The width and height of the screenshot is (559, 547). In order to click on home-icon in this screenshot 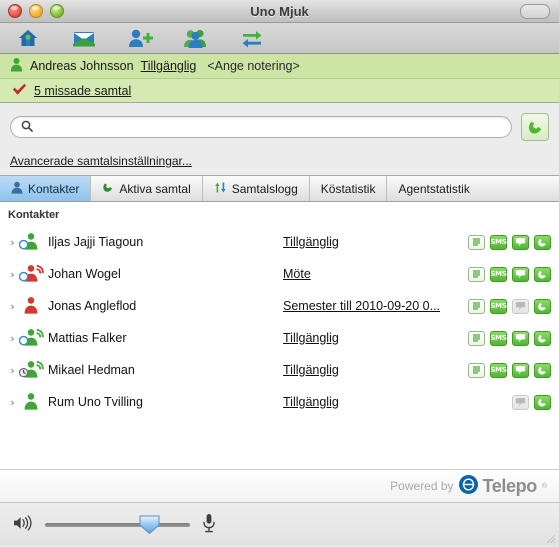, I will do `click(28, 38)`.